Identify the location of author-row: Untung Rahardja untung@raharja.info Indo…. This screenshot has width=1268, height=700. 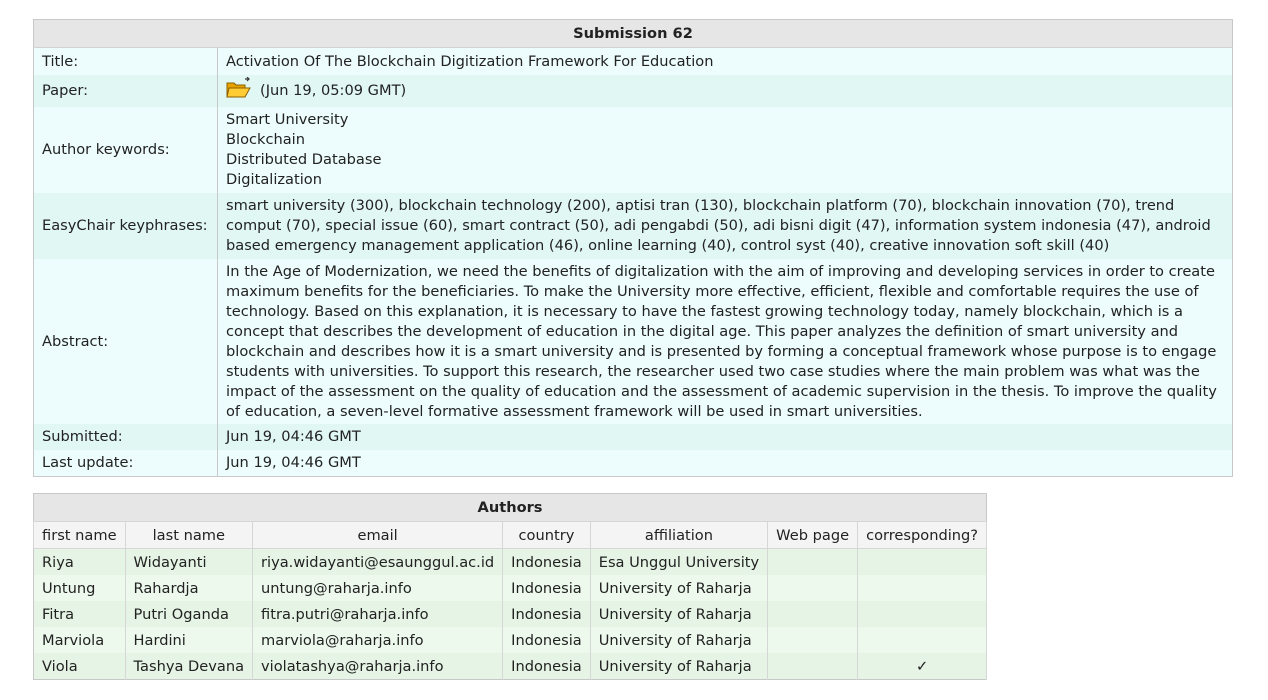
(510, 588).